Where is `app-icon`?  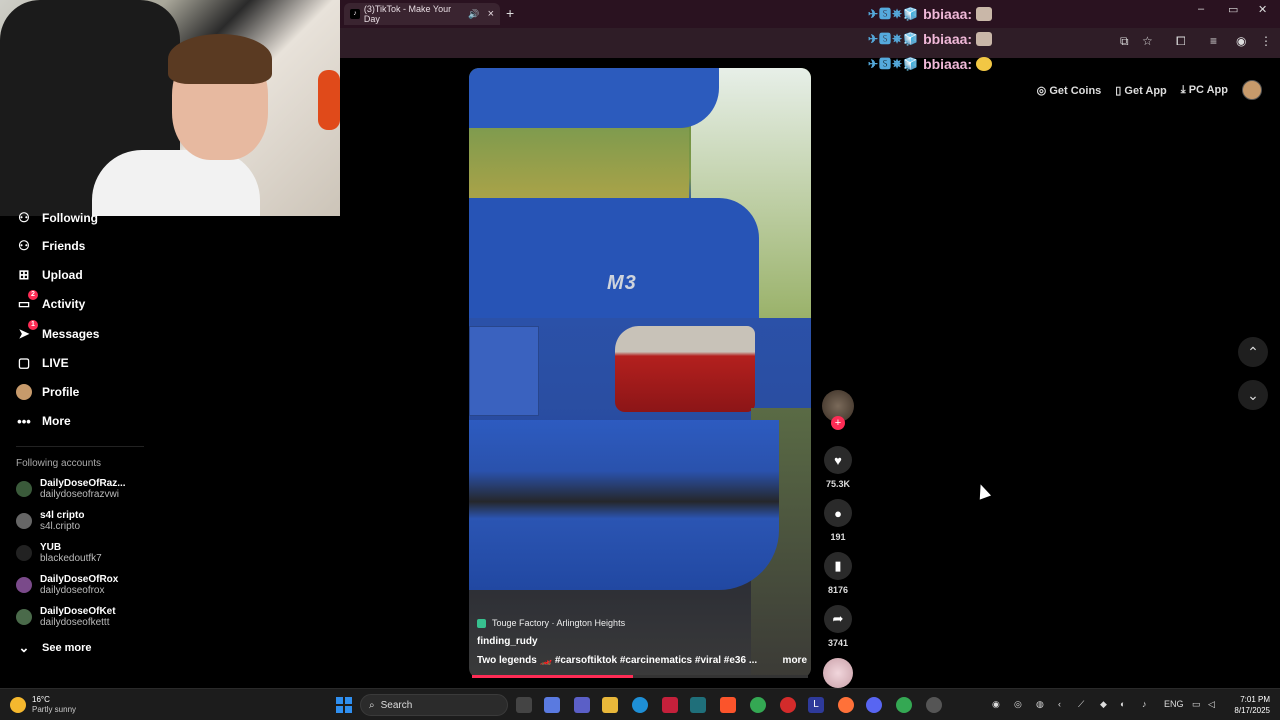
app-icon is located at coordinates (698, 705).